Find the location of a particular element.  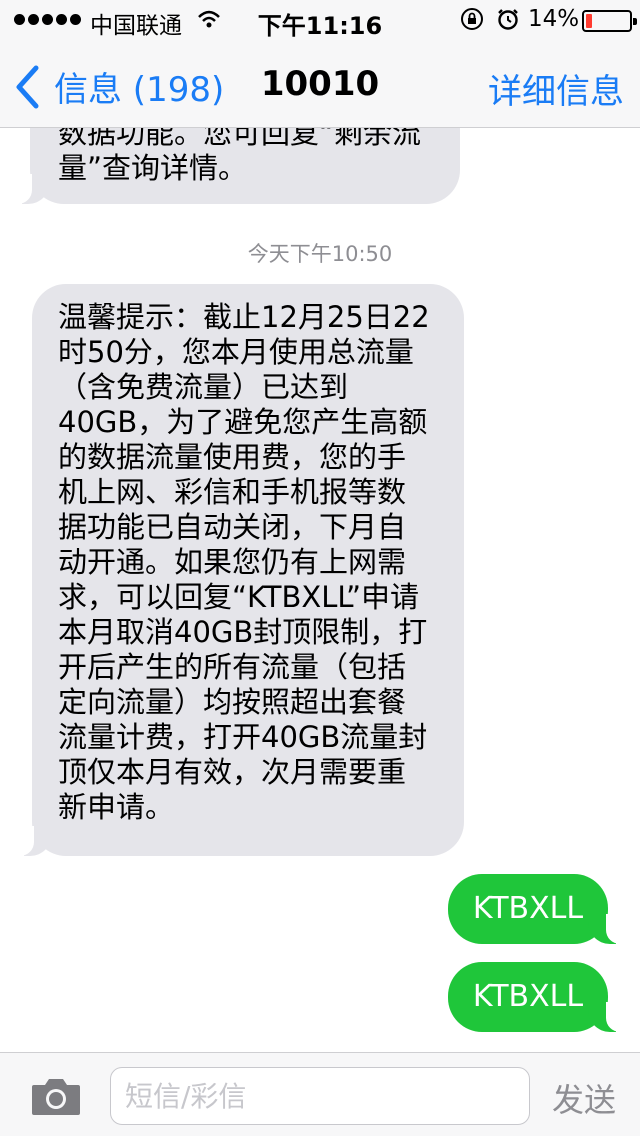

battery-icon is located at coordinates (609, 21).